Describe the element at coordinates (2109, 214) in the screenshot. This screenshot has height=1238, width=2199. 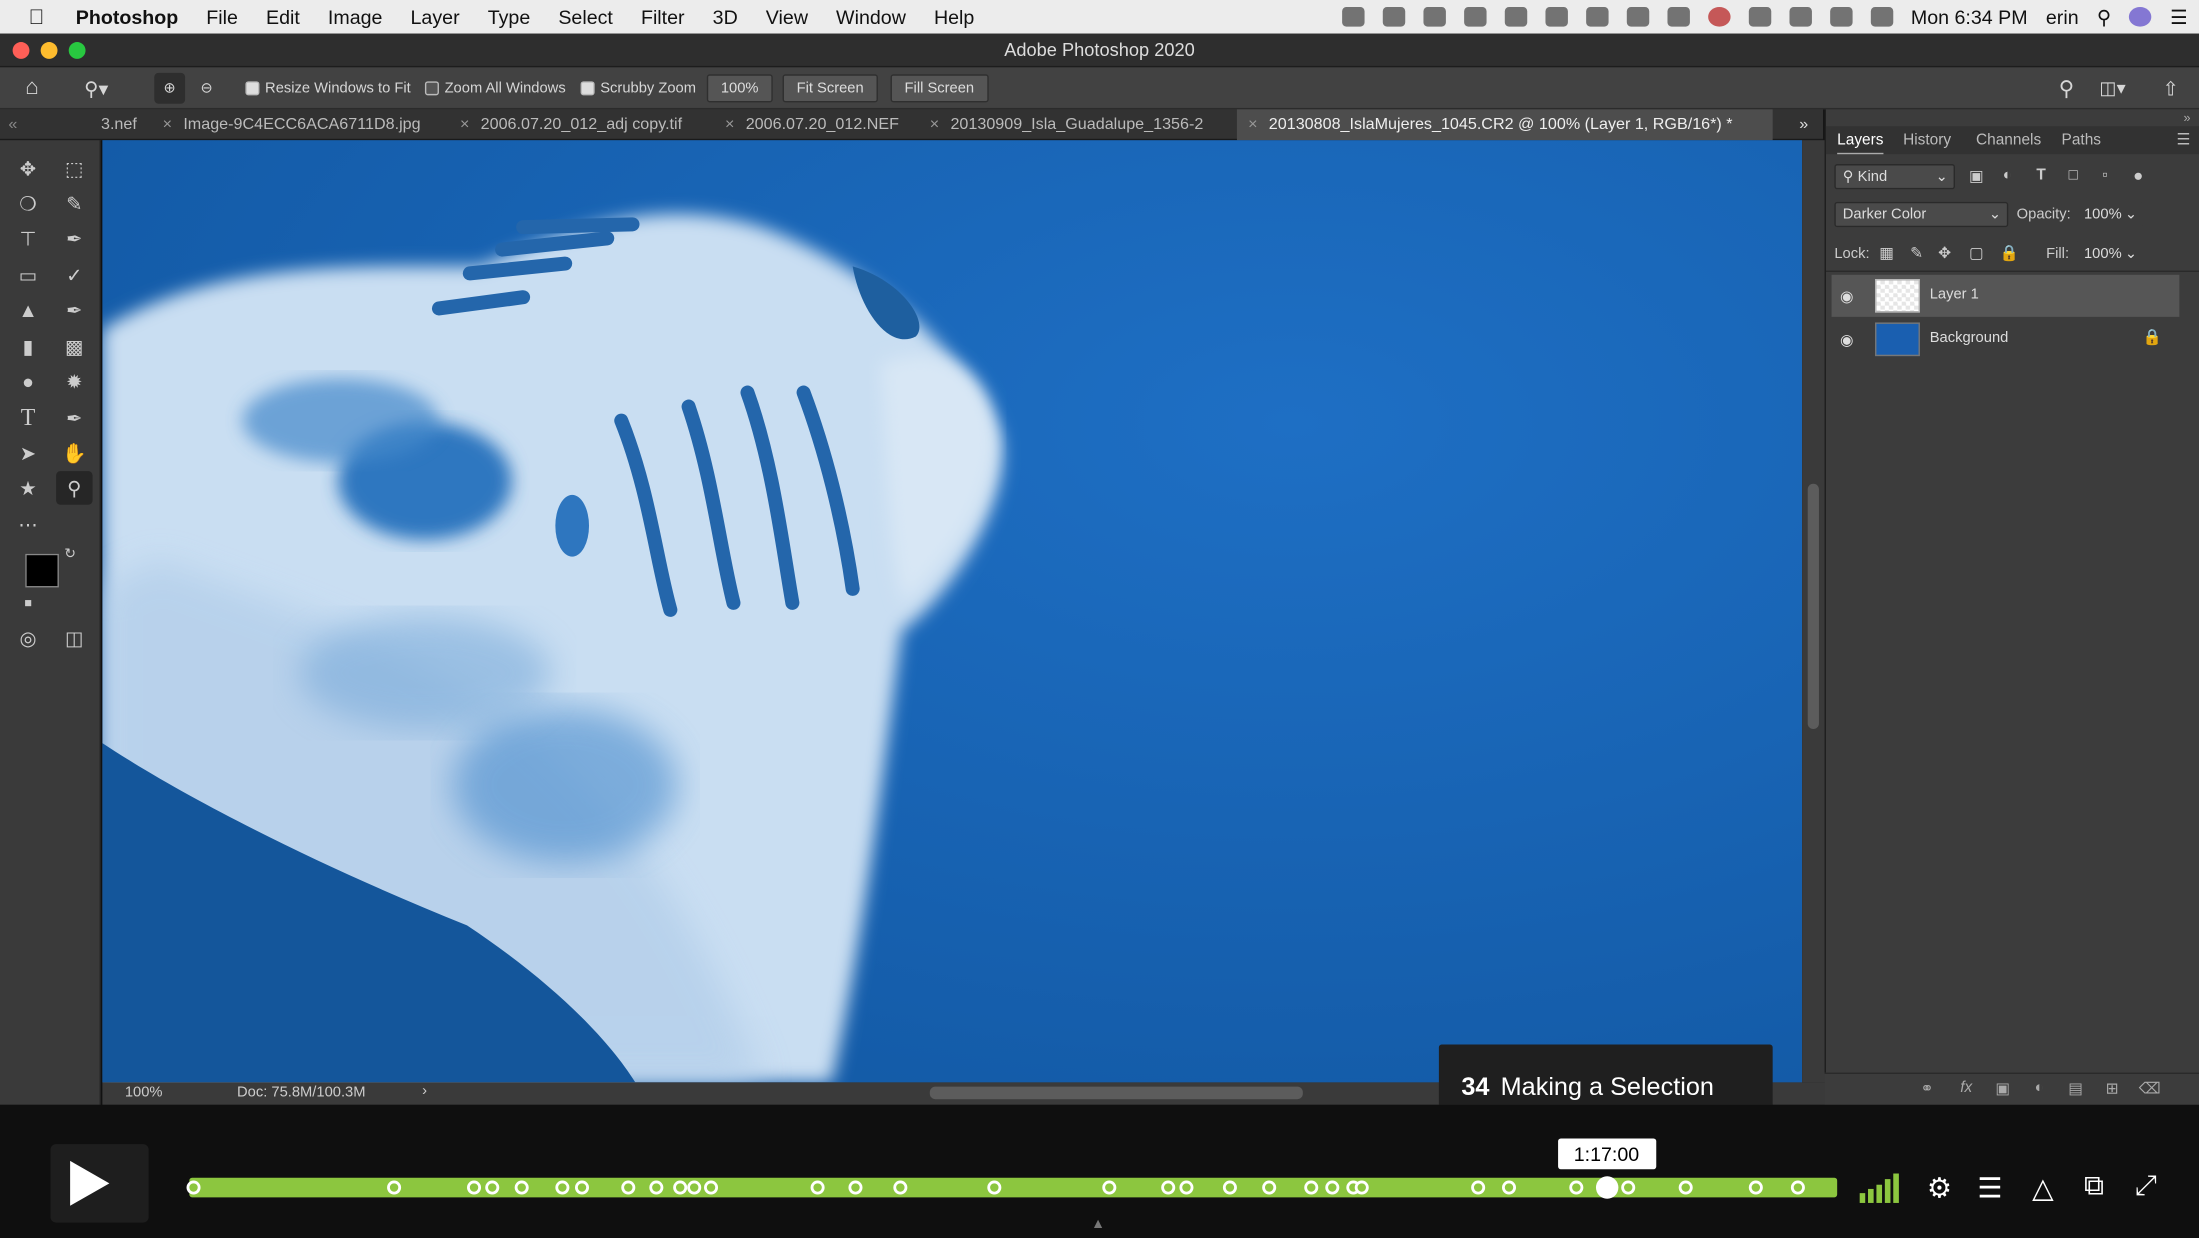
I see `opacity-field: 100% ⌄` at that location.